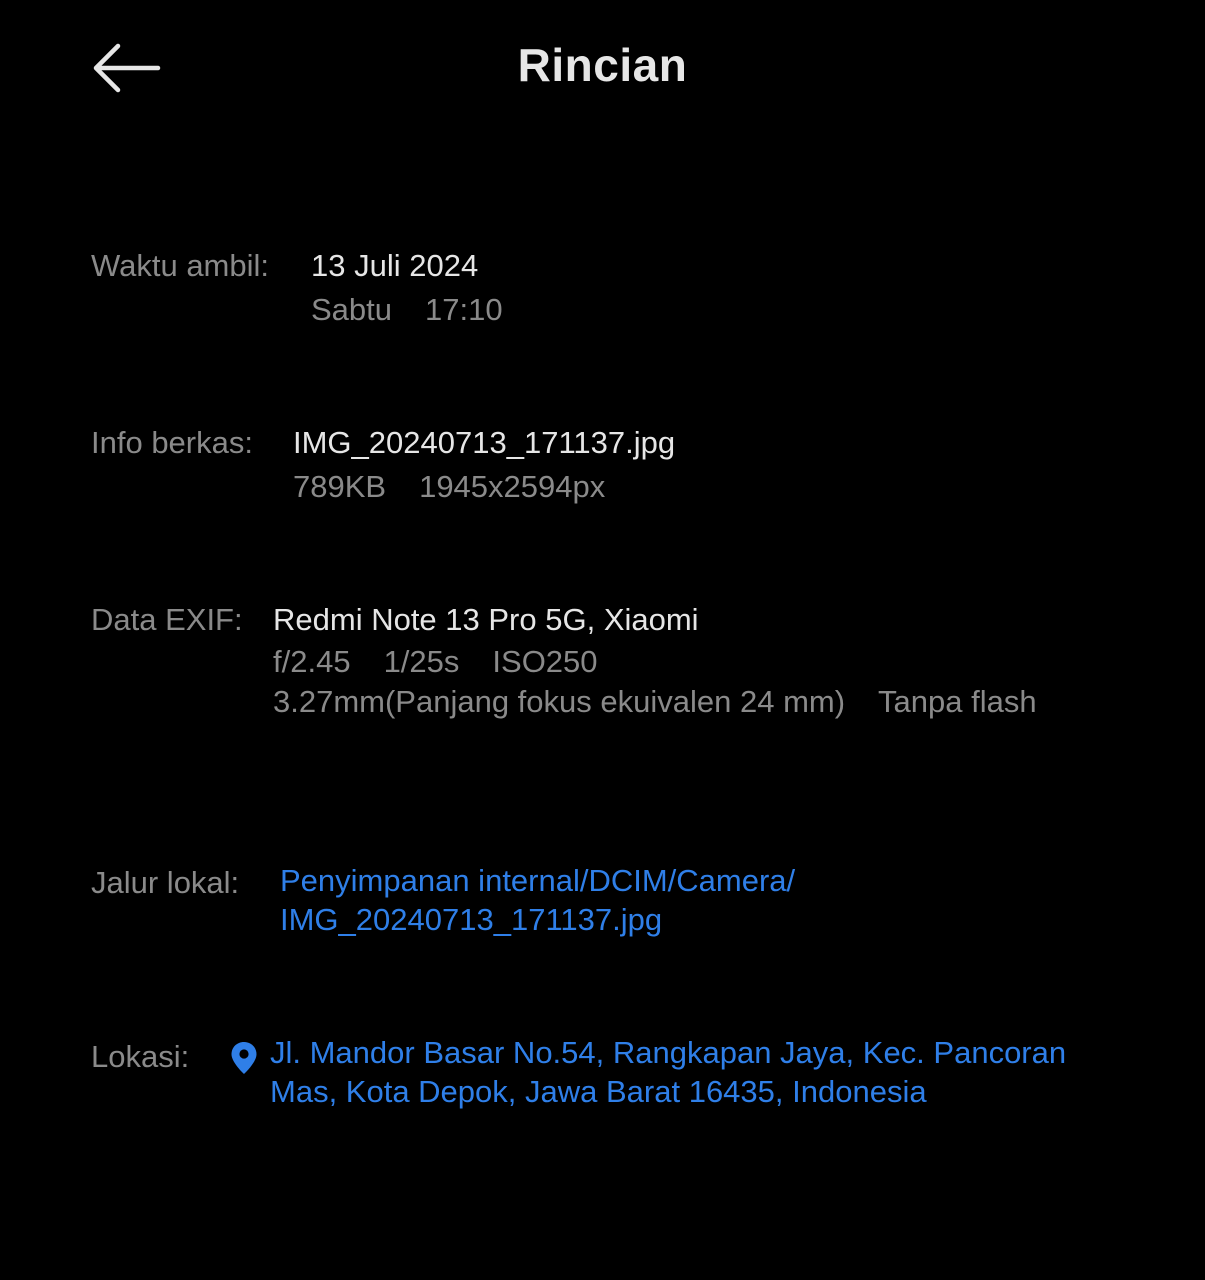 Image resolution: width=1205 pixels, height=1280 pixels. What do you see at coordinates (537, 880) in the screenshot?
I see `local-path-line-1: Penyimpanan internal/DCIM/Camera/` at bounding box center [537, 880].